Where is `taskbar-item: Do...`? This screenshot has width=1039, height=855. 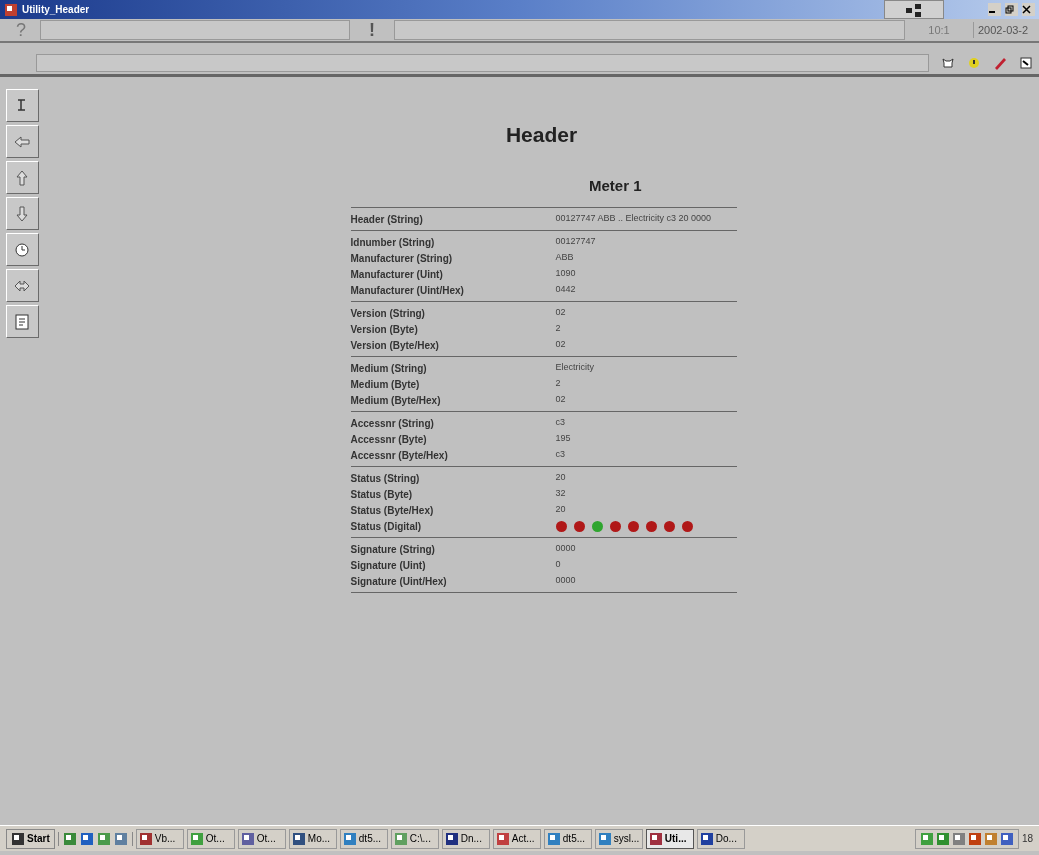 taskbar-item: Do... is located at coordinates (720, 838).